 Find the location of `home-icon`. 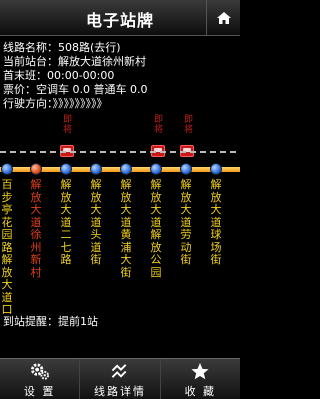

home-icon is located at coordinates (223, 18).